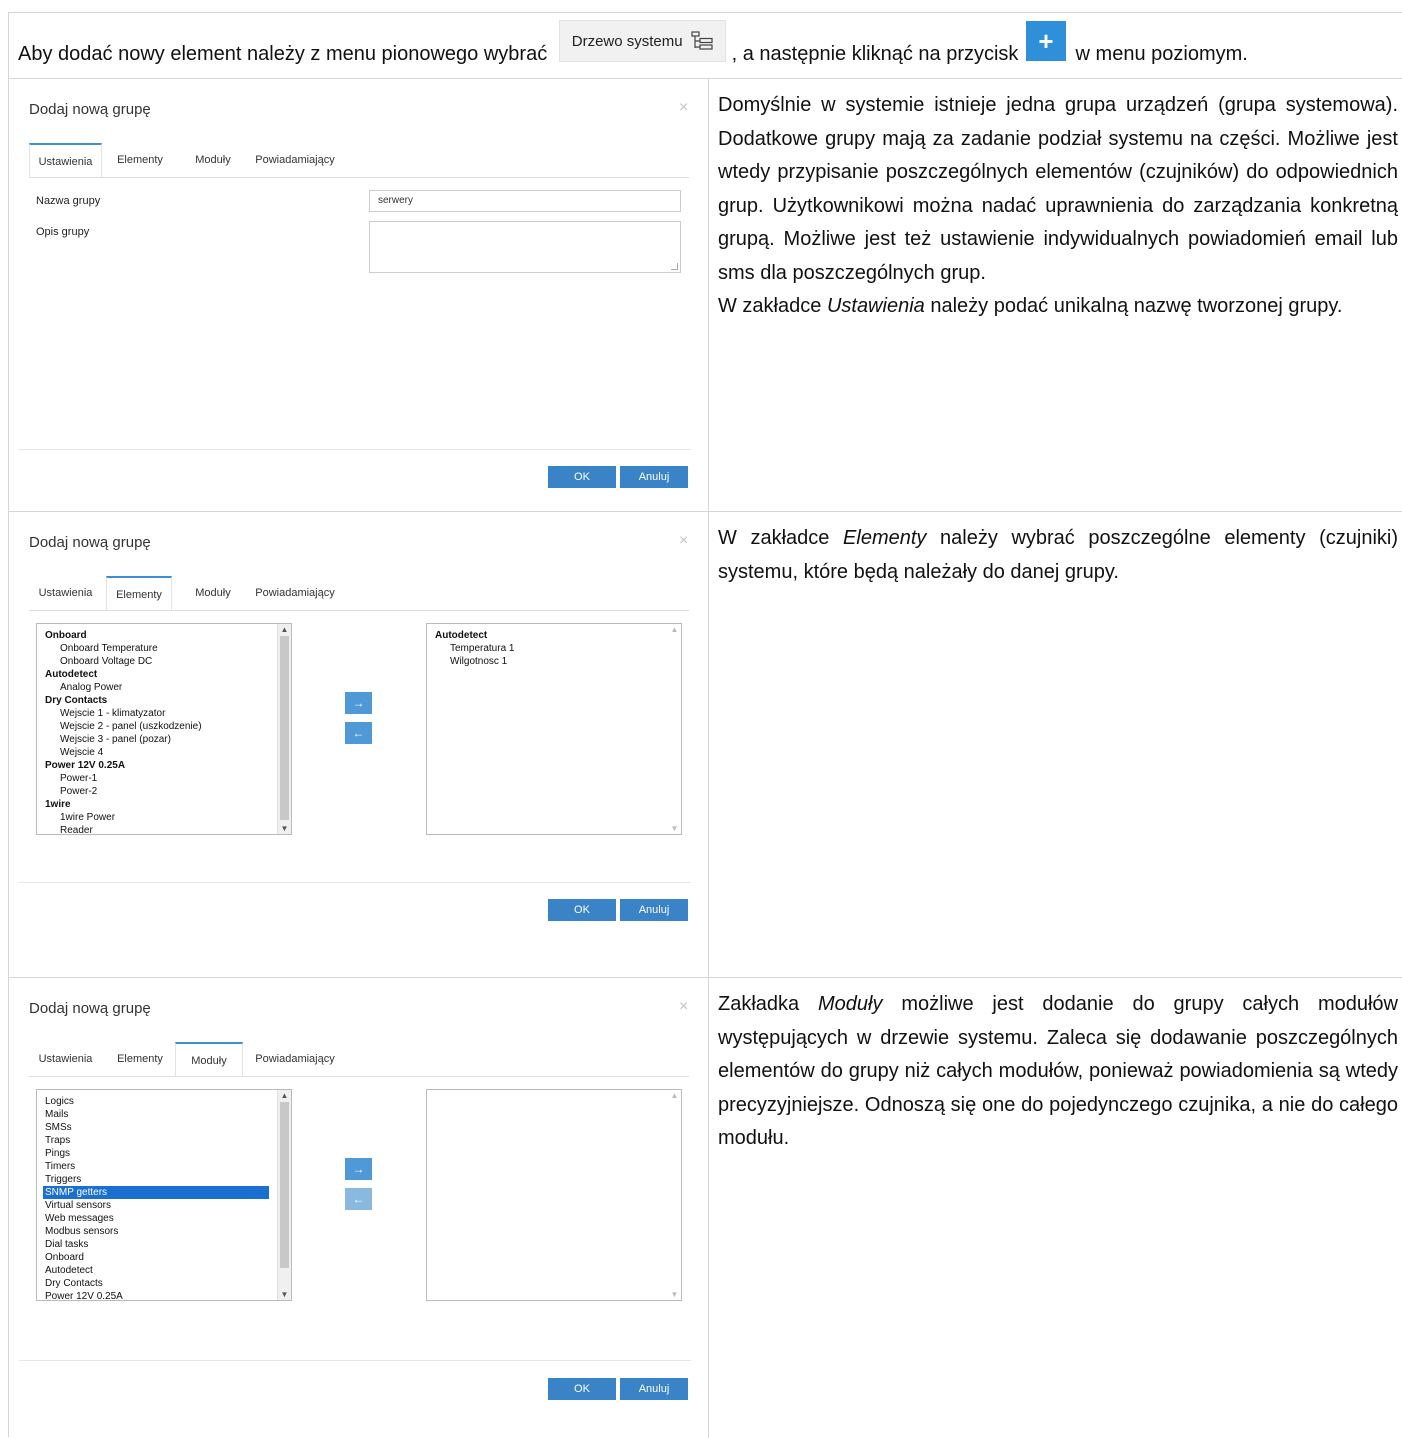 The height and width of the screenshot is (1438, 1402). What do you see at coordinates (157, 1295) in the screenshot?
I see `list-item: Power 12V 0.25A` at bounding box center [157, 1295].